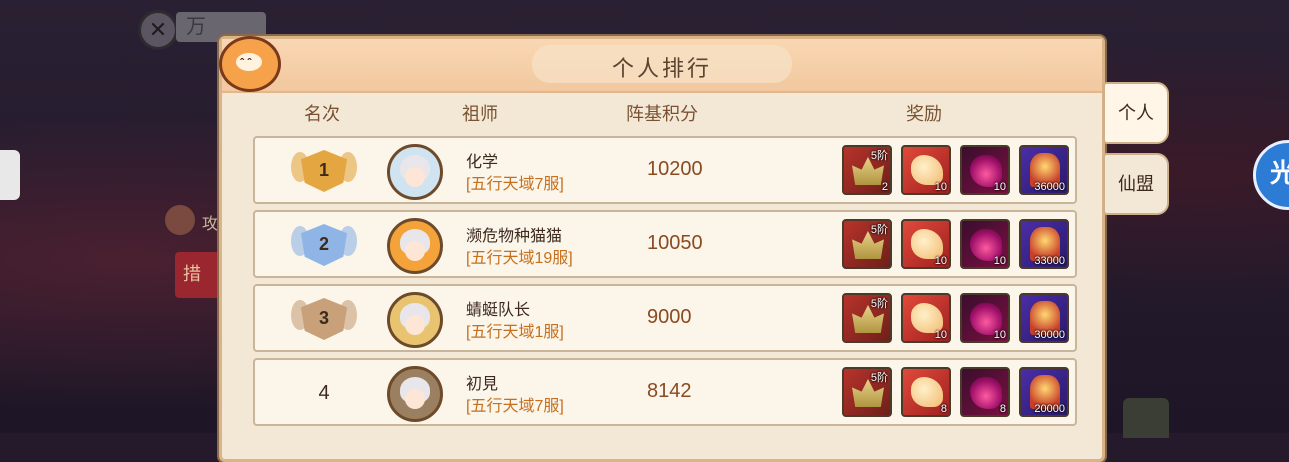 The image size is (1289, 462). Describe the element at coordinates (867, 170) in the screenshot. I see `crown-gear-icon: 5阶 2` at that location.